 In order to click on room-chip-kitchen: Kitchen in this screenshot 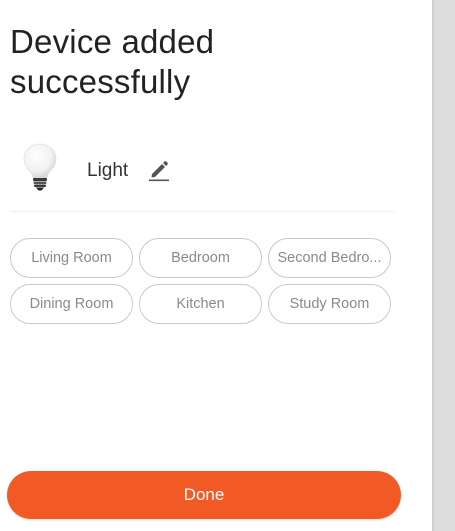, I will do `click(200, 304)`.